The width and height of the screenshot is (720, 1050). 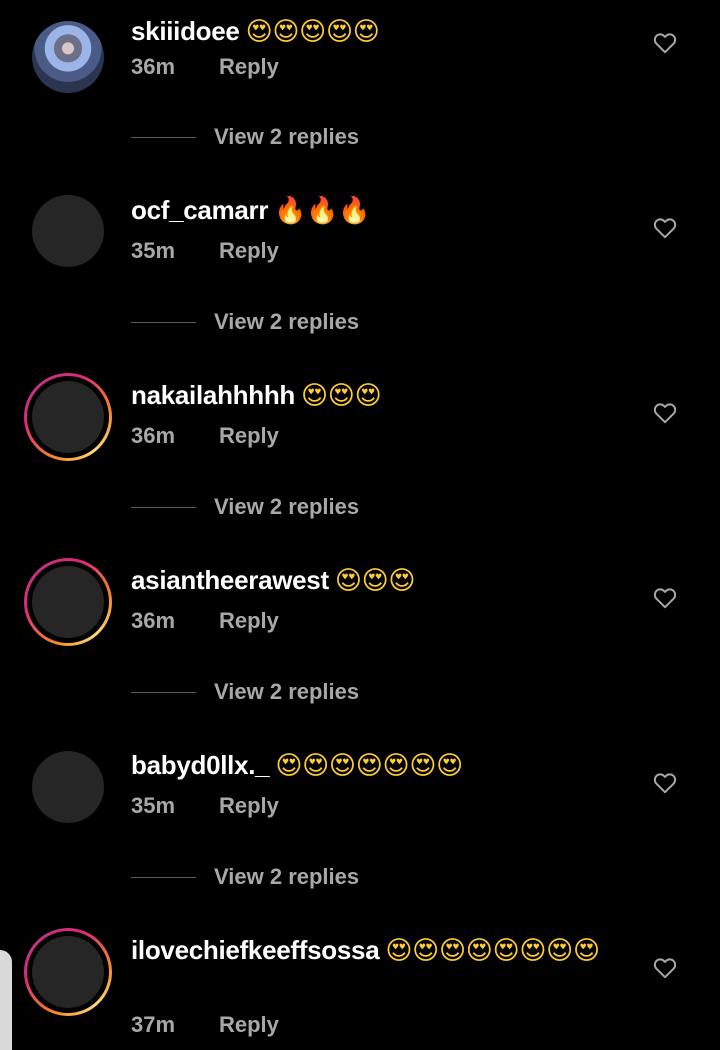 What do you see at coordinates (213, 395) in the screenshot?
I see `username: nakailahhhhh` at bounding box center [213, 395].